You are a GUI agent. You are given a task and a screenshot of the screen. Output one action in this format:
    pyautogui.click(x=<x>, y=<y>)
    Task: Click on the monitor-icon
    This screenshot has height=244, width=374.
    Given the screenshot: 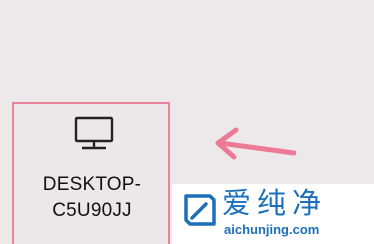 What is the action you would take?
    pyautogui.click(x=94, y=133)
    